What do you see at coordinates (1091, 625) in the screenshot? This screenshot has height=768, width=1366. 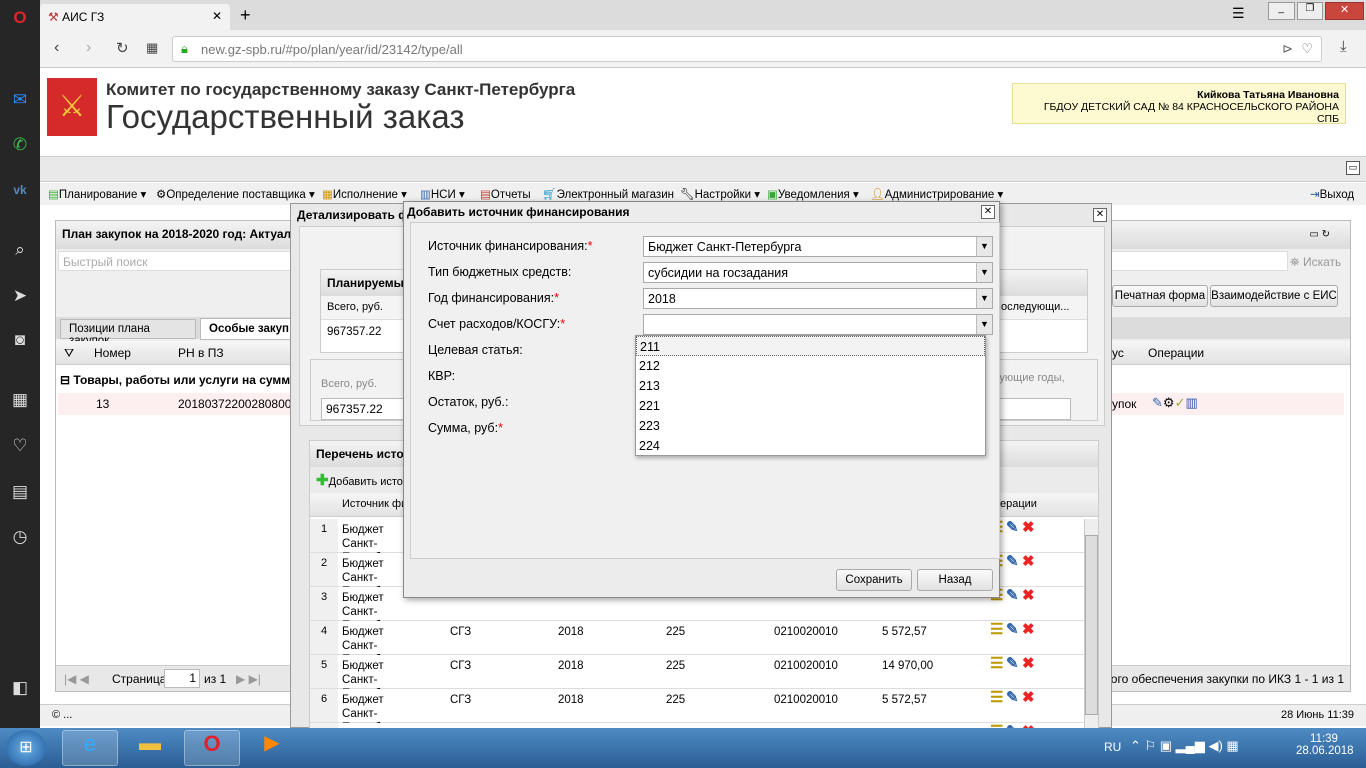 I see `scrollbar` at bounding box center [1091, 625].